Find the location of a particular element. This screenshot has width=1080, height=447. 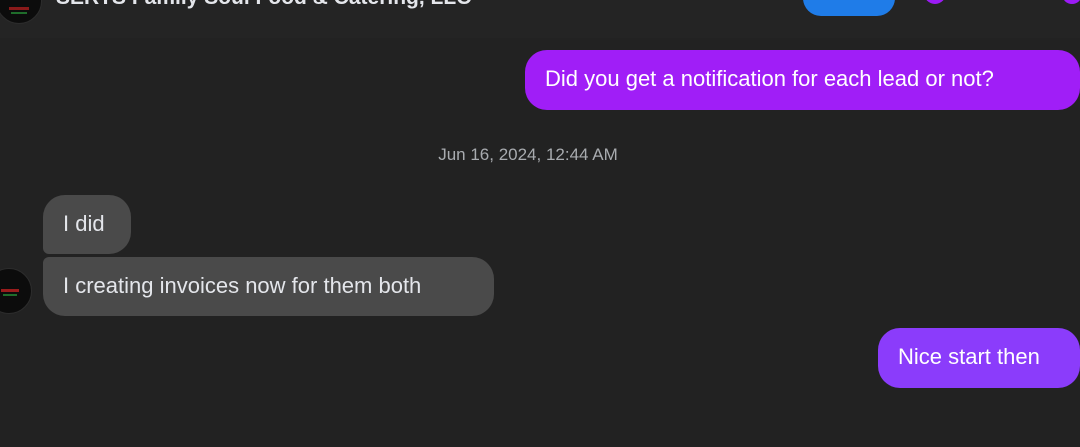

video-call-icon is located at coordinates (935, 2).